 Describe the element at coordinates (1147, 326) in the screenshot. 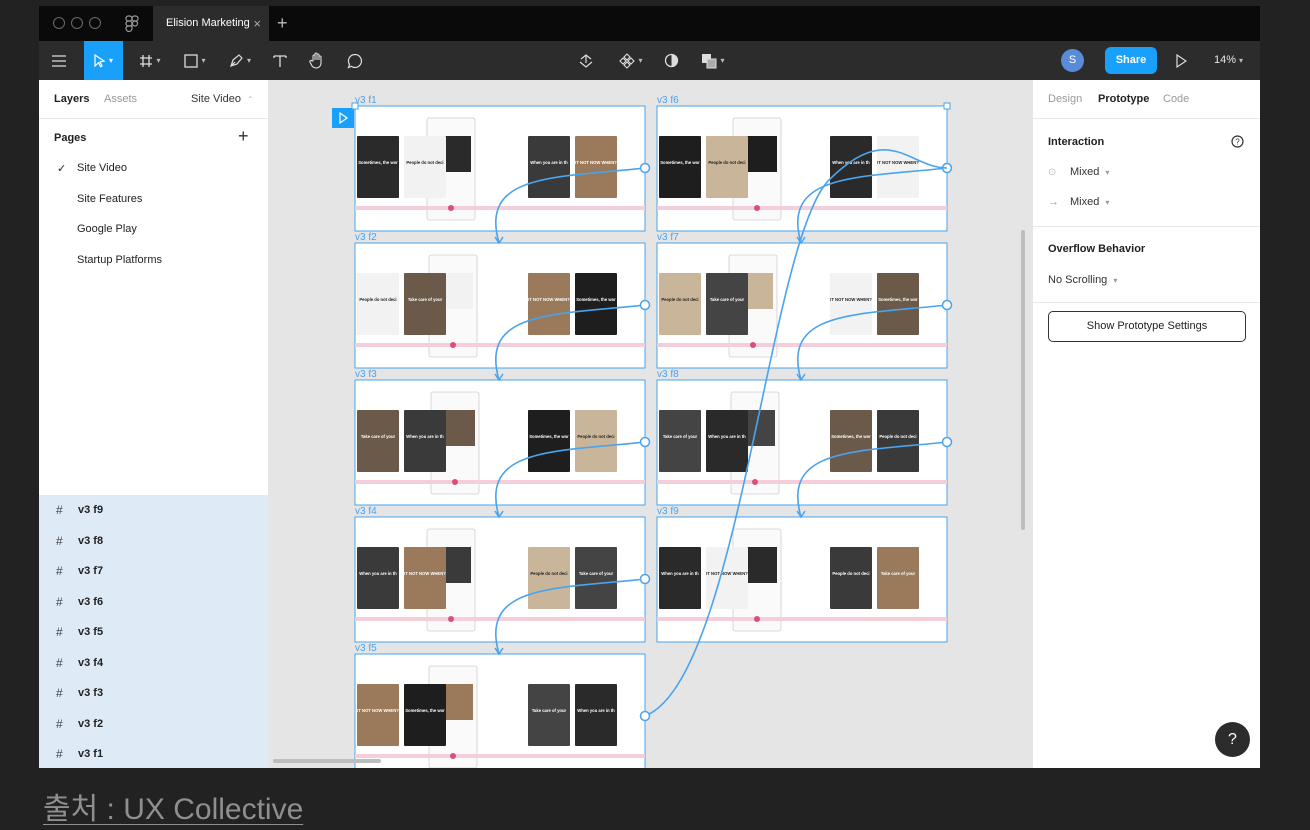

I see `show-prototype-settings-button: Show Prototype Settings` at that location.